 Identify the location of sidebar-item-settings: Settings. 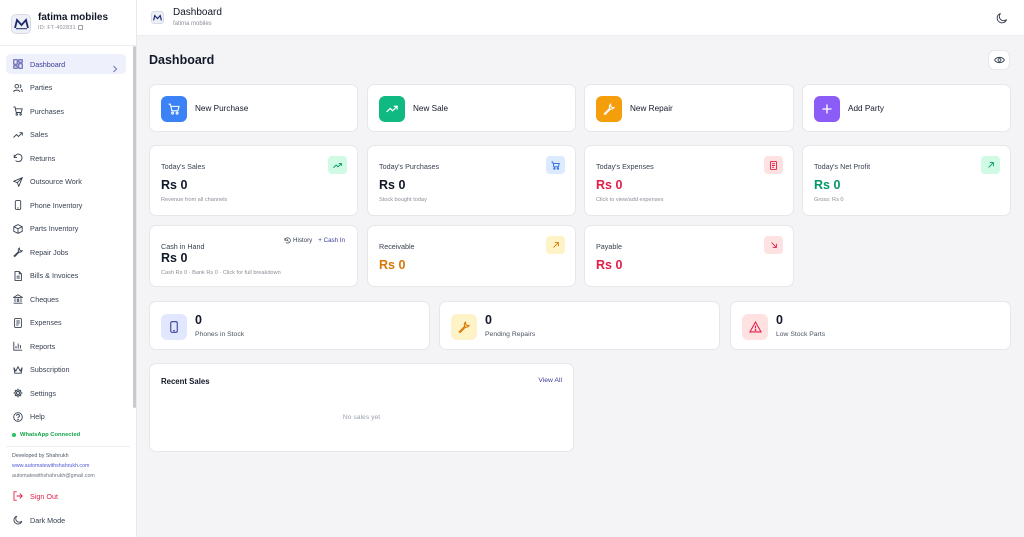
(66, 393).